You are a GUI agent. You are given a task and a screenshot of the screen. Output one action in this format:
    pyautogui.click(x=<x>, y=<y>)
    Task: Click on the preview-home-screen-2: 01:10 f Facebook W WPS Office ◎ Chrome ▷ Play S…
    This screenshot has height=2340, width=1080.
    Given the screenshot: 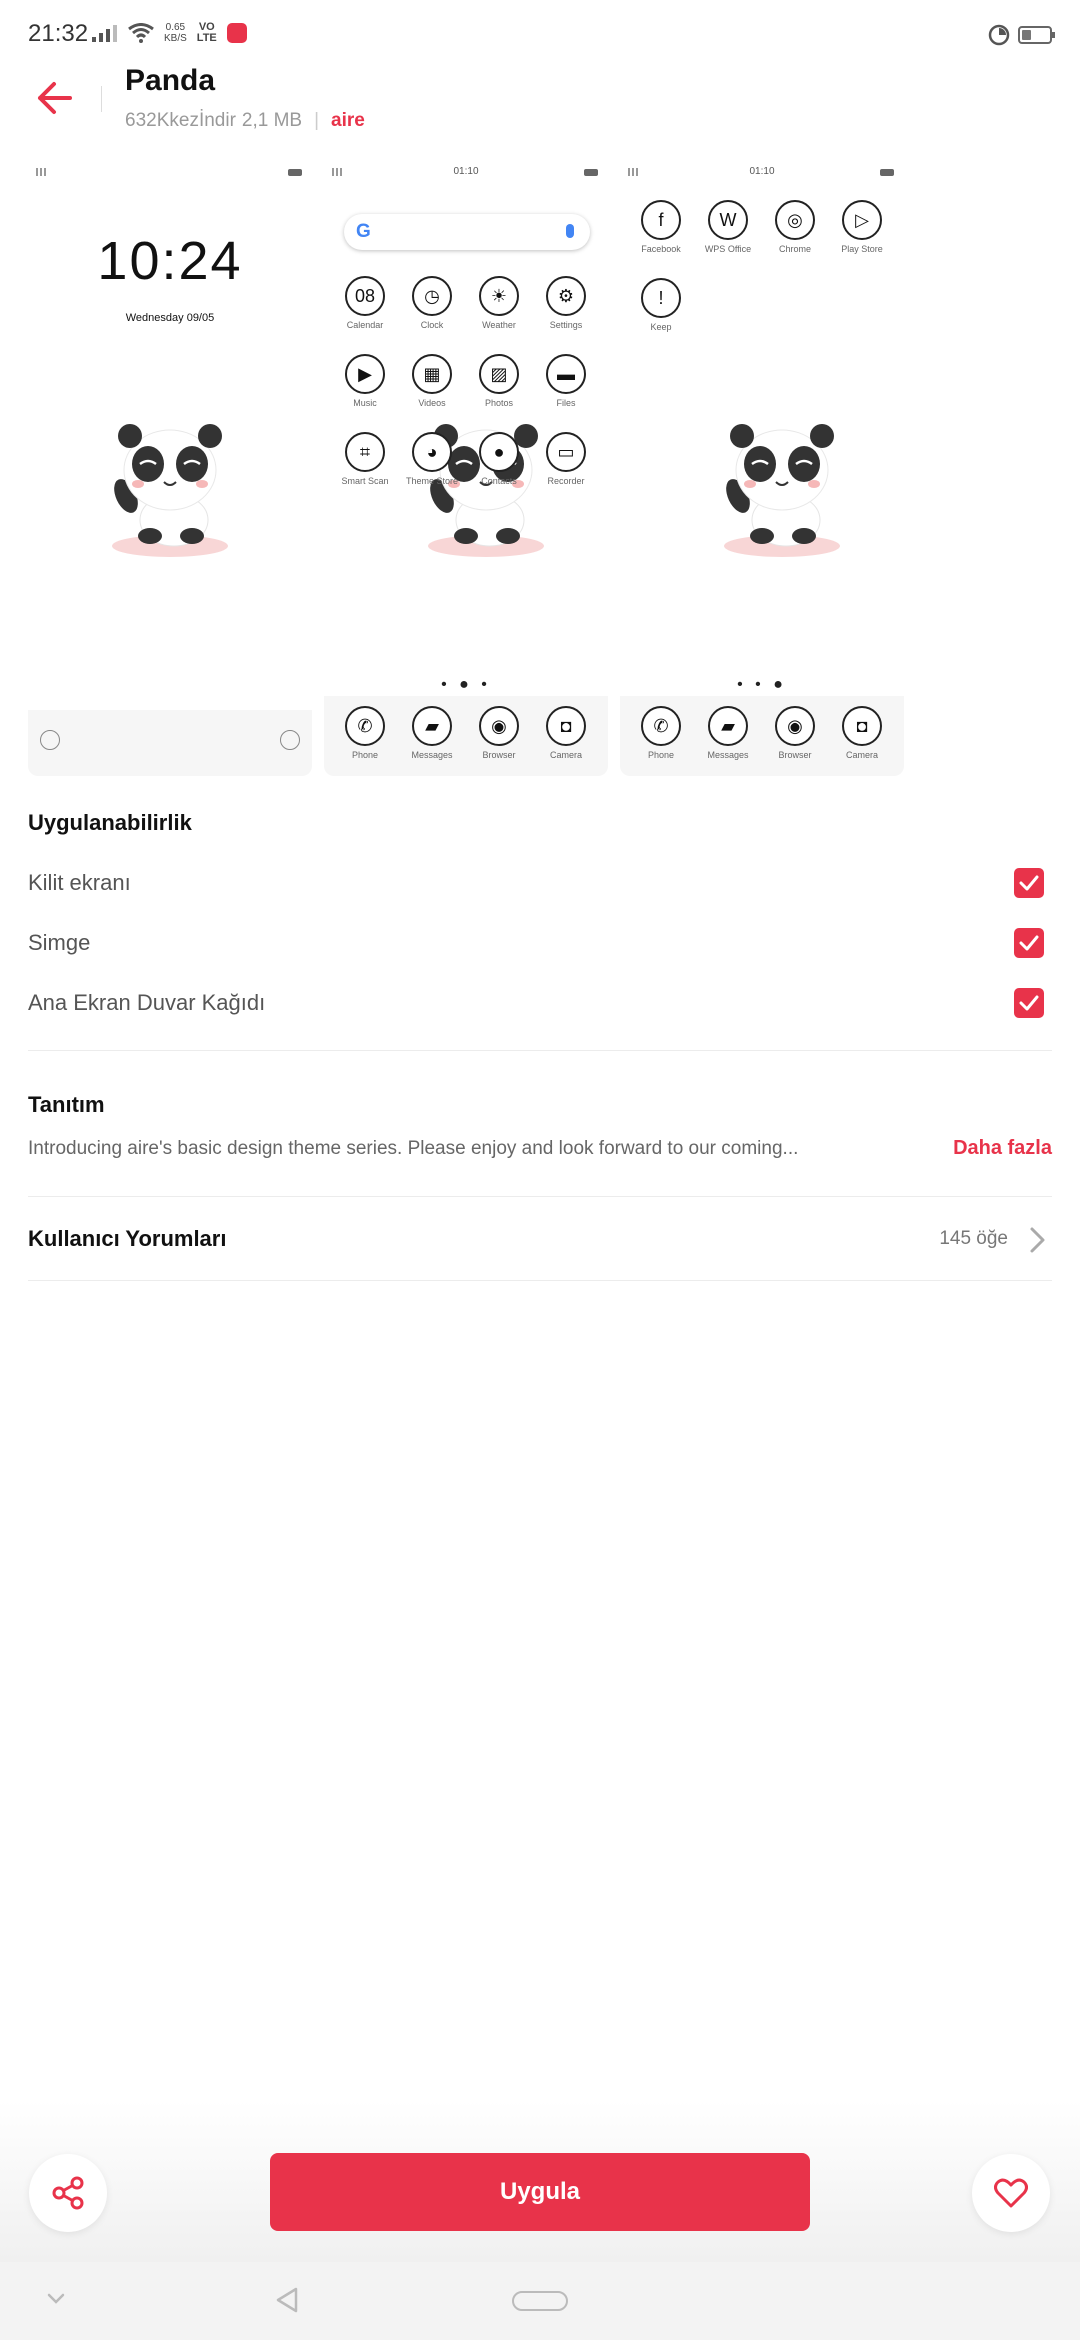 What is the action you would take?
    pyautogui.click(x=762, y=467)
    